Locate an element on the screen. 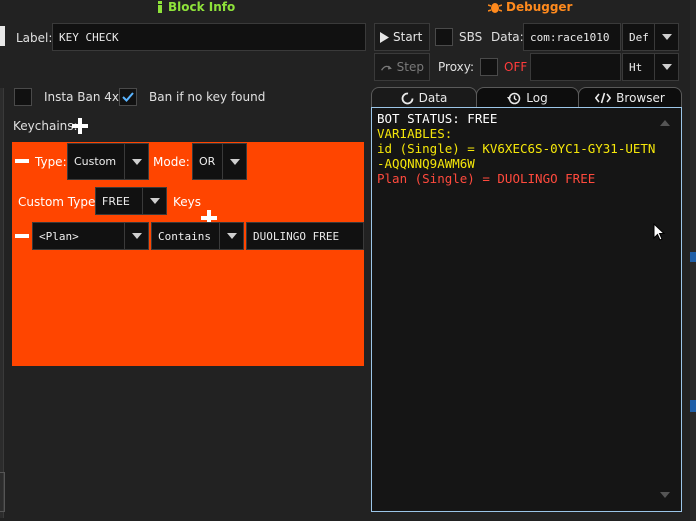 The width and height of the screenshot is (696, 521). scroll-down-icon is located at coordinates (665, 495).